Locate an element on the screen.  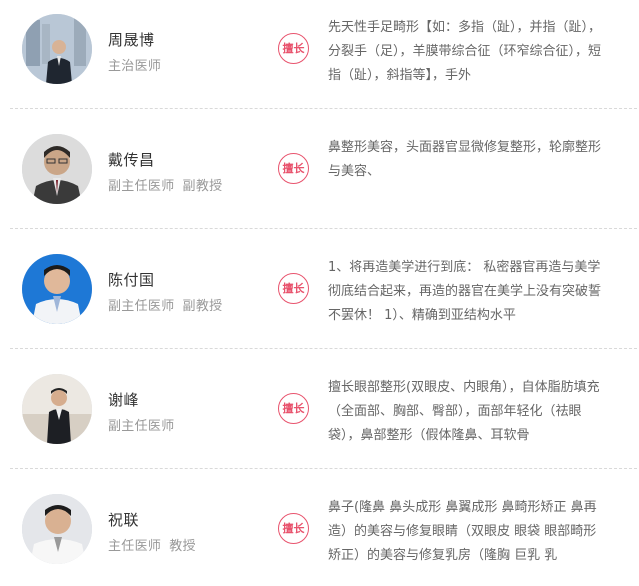
doctor-name: 周晟博 is located at coordinates (131, 39).